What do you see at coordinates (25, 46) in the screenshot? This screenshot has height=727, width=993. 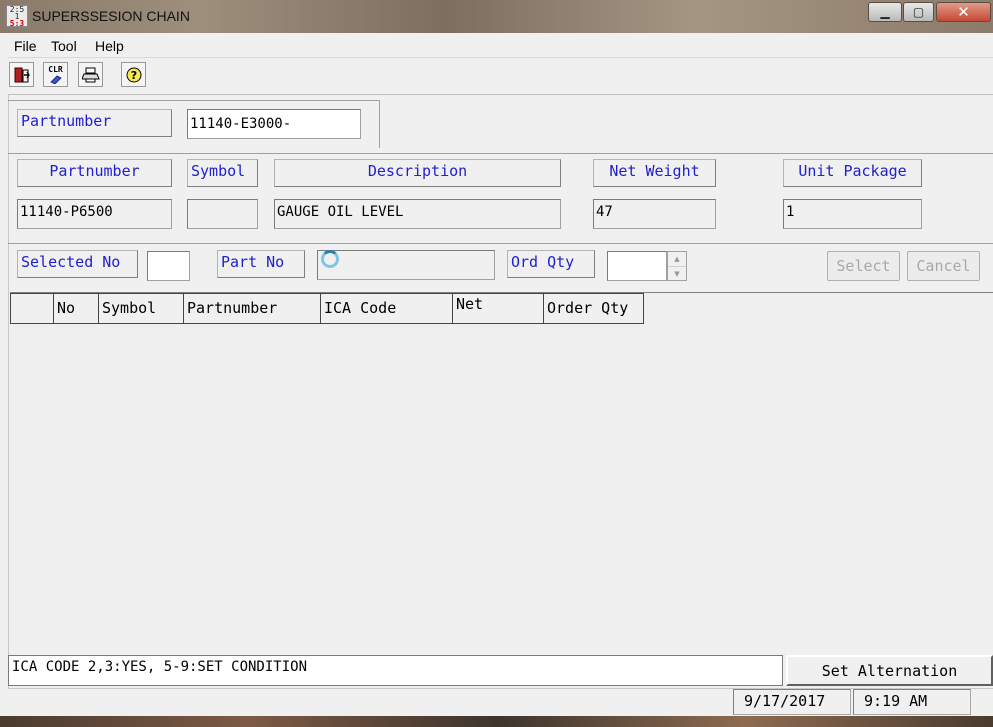 I see `menu-file: File` at bounding box center [25, 46].